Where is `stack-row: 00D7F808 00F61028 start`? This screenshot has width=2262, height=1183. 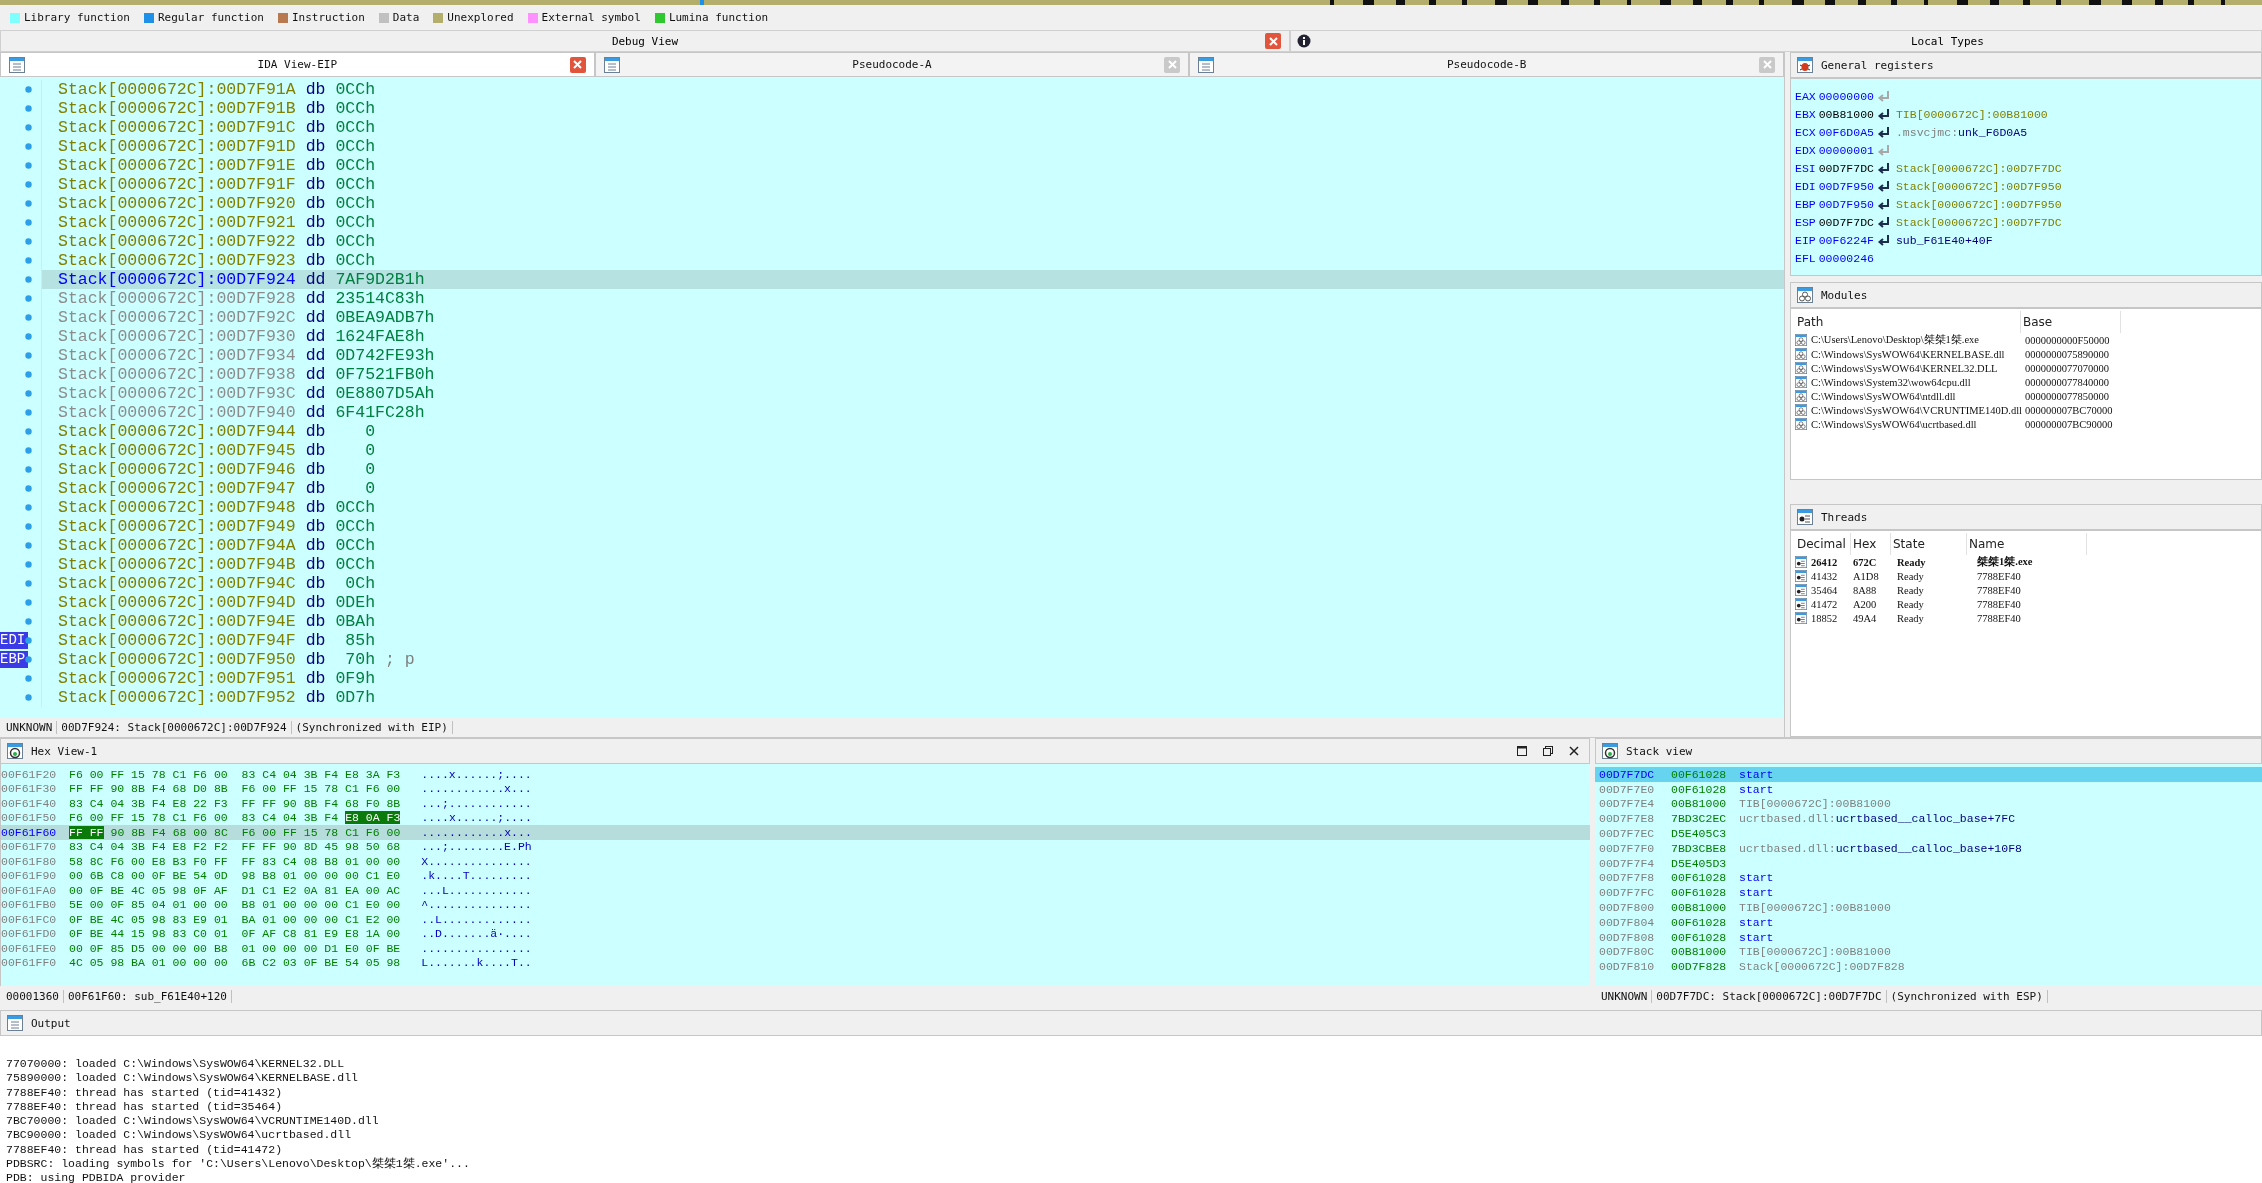 stack-row: 00D7F808 00F61028 start is located at coordinates (1928, 937).